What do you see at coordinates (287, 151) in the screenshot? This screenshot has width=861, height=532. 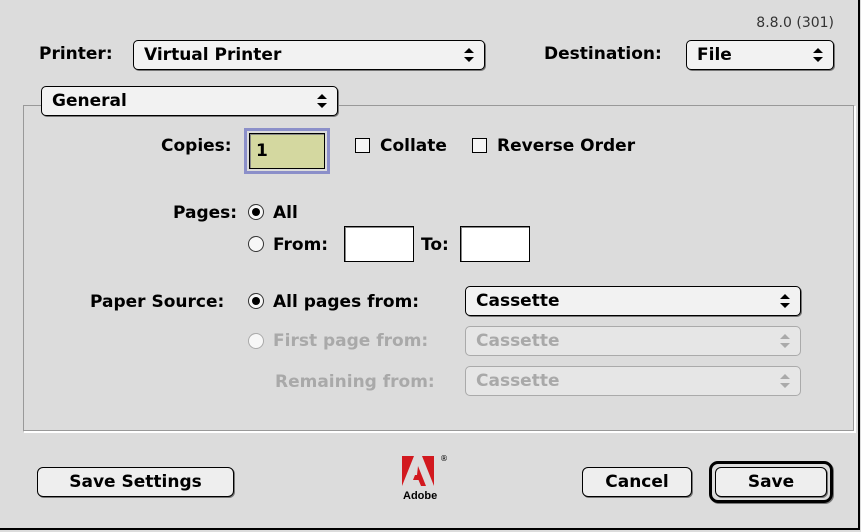 I see `copies-input: 1` at bounding box center [287, 151].